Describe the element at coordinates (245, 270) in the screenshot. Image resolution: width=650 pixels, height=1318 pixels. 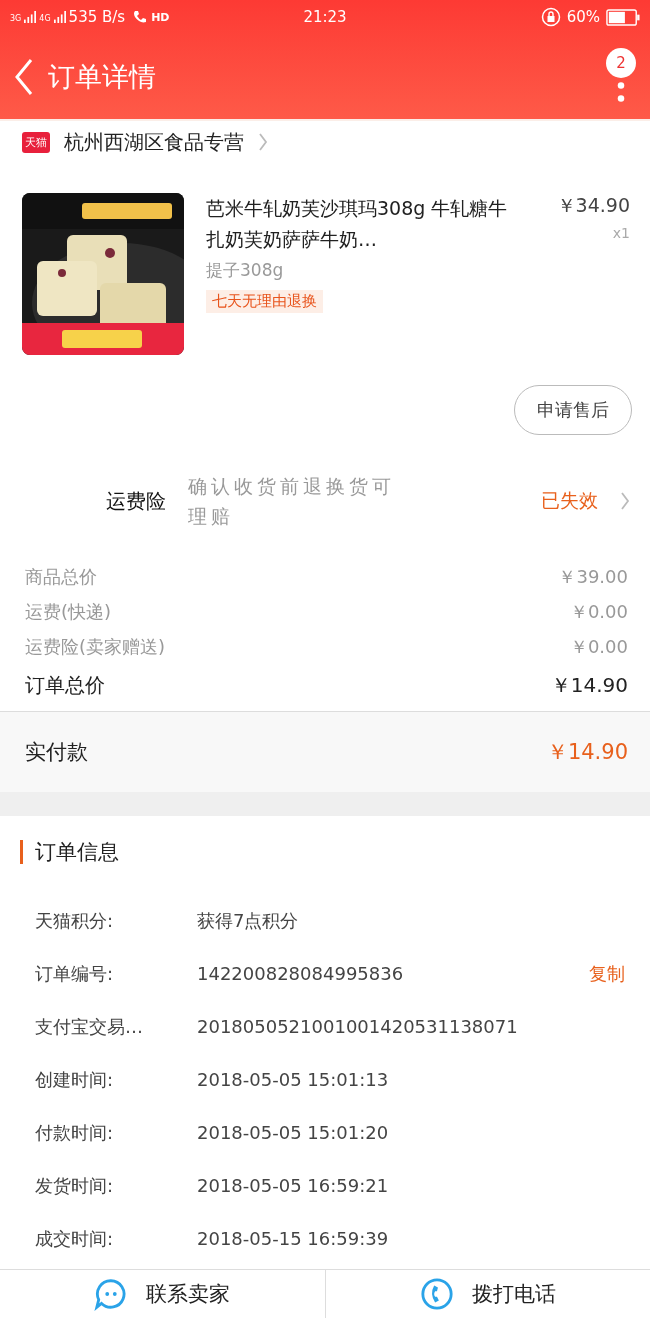
I see `product-variant: 提子308g` at that location.